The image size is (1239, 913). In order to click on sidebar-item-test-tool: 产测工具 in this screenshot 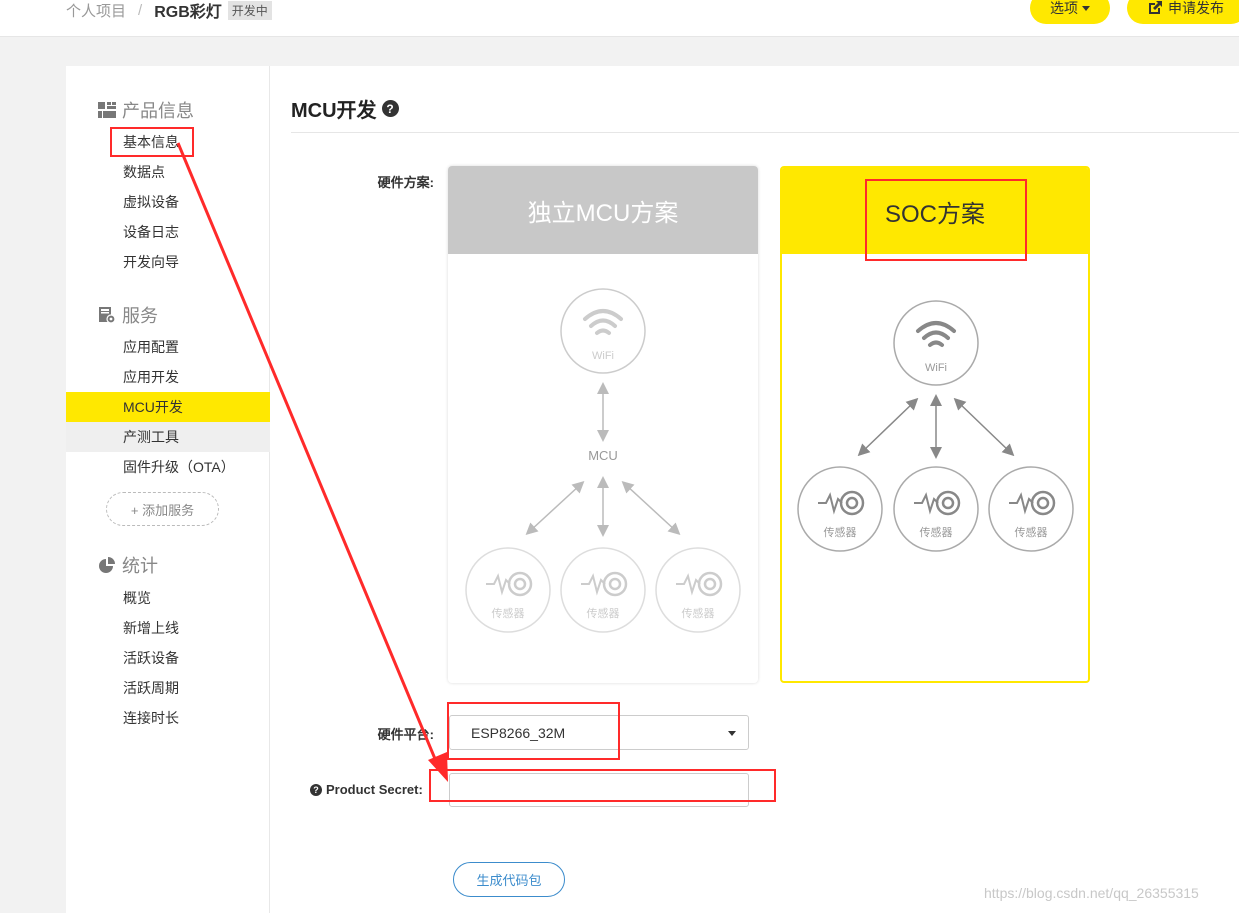, I will do `click(168, 437)`.